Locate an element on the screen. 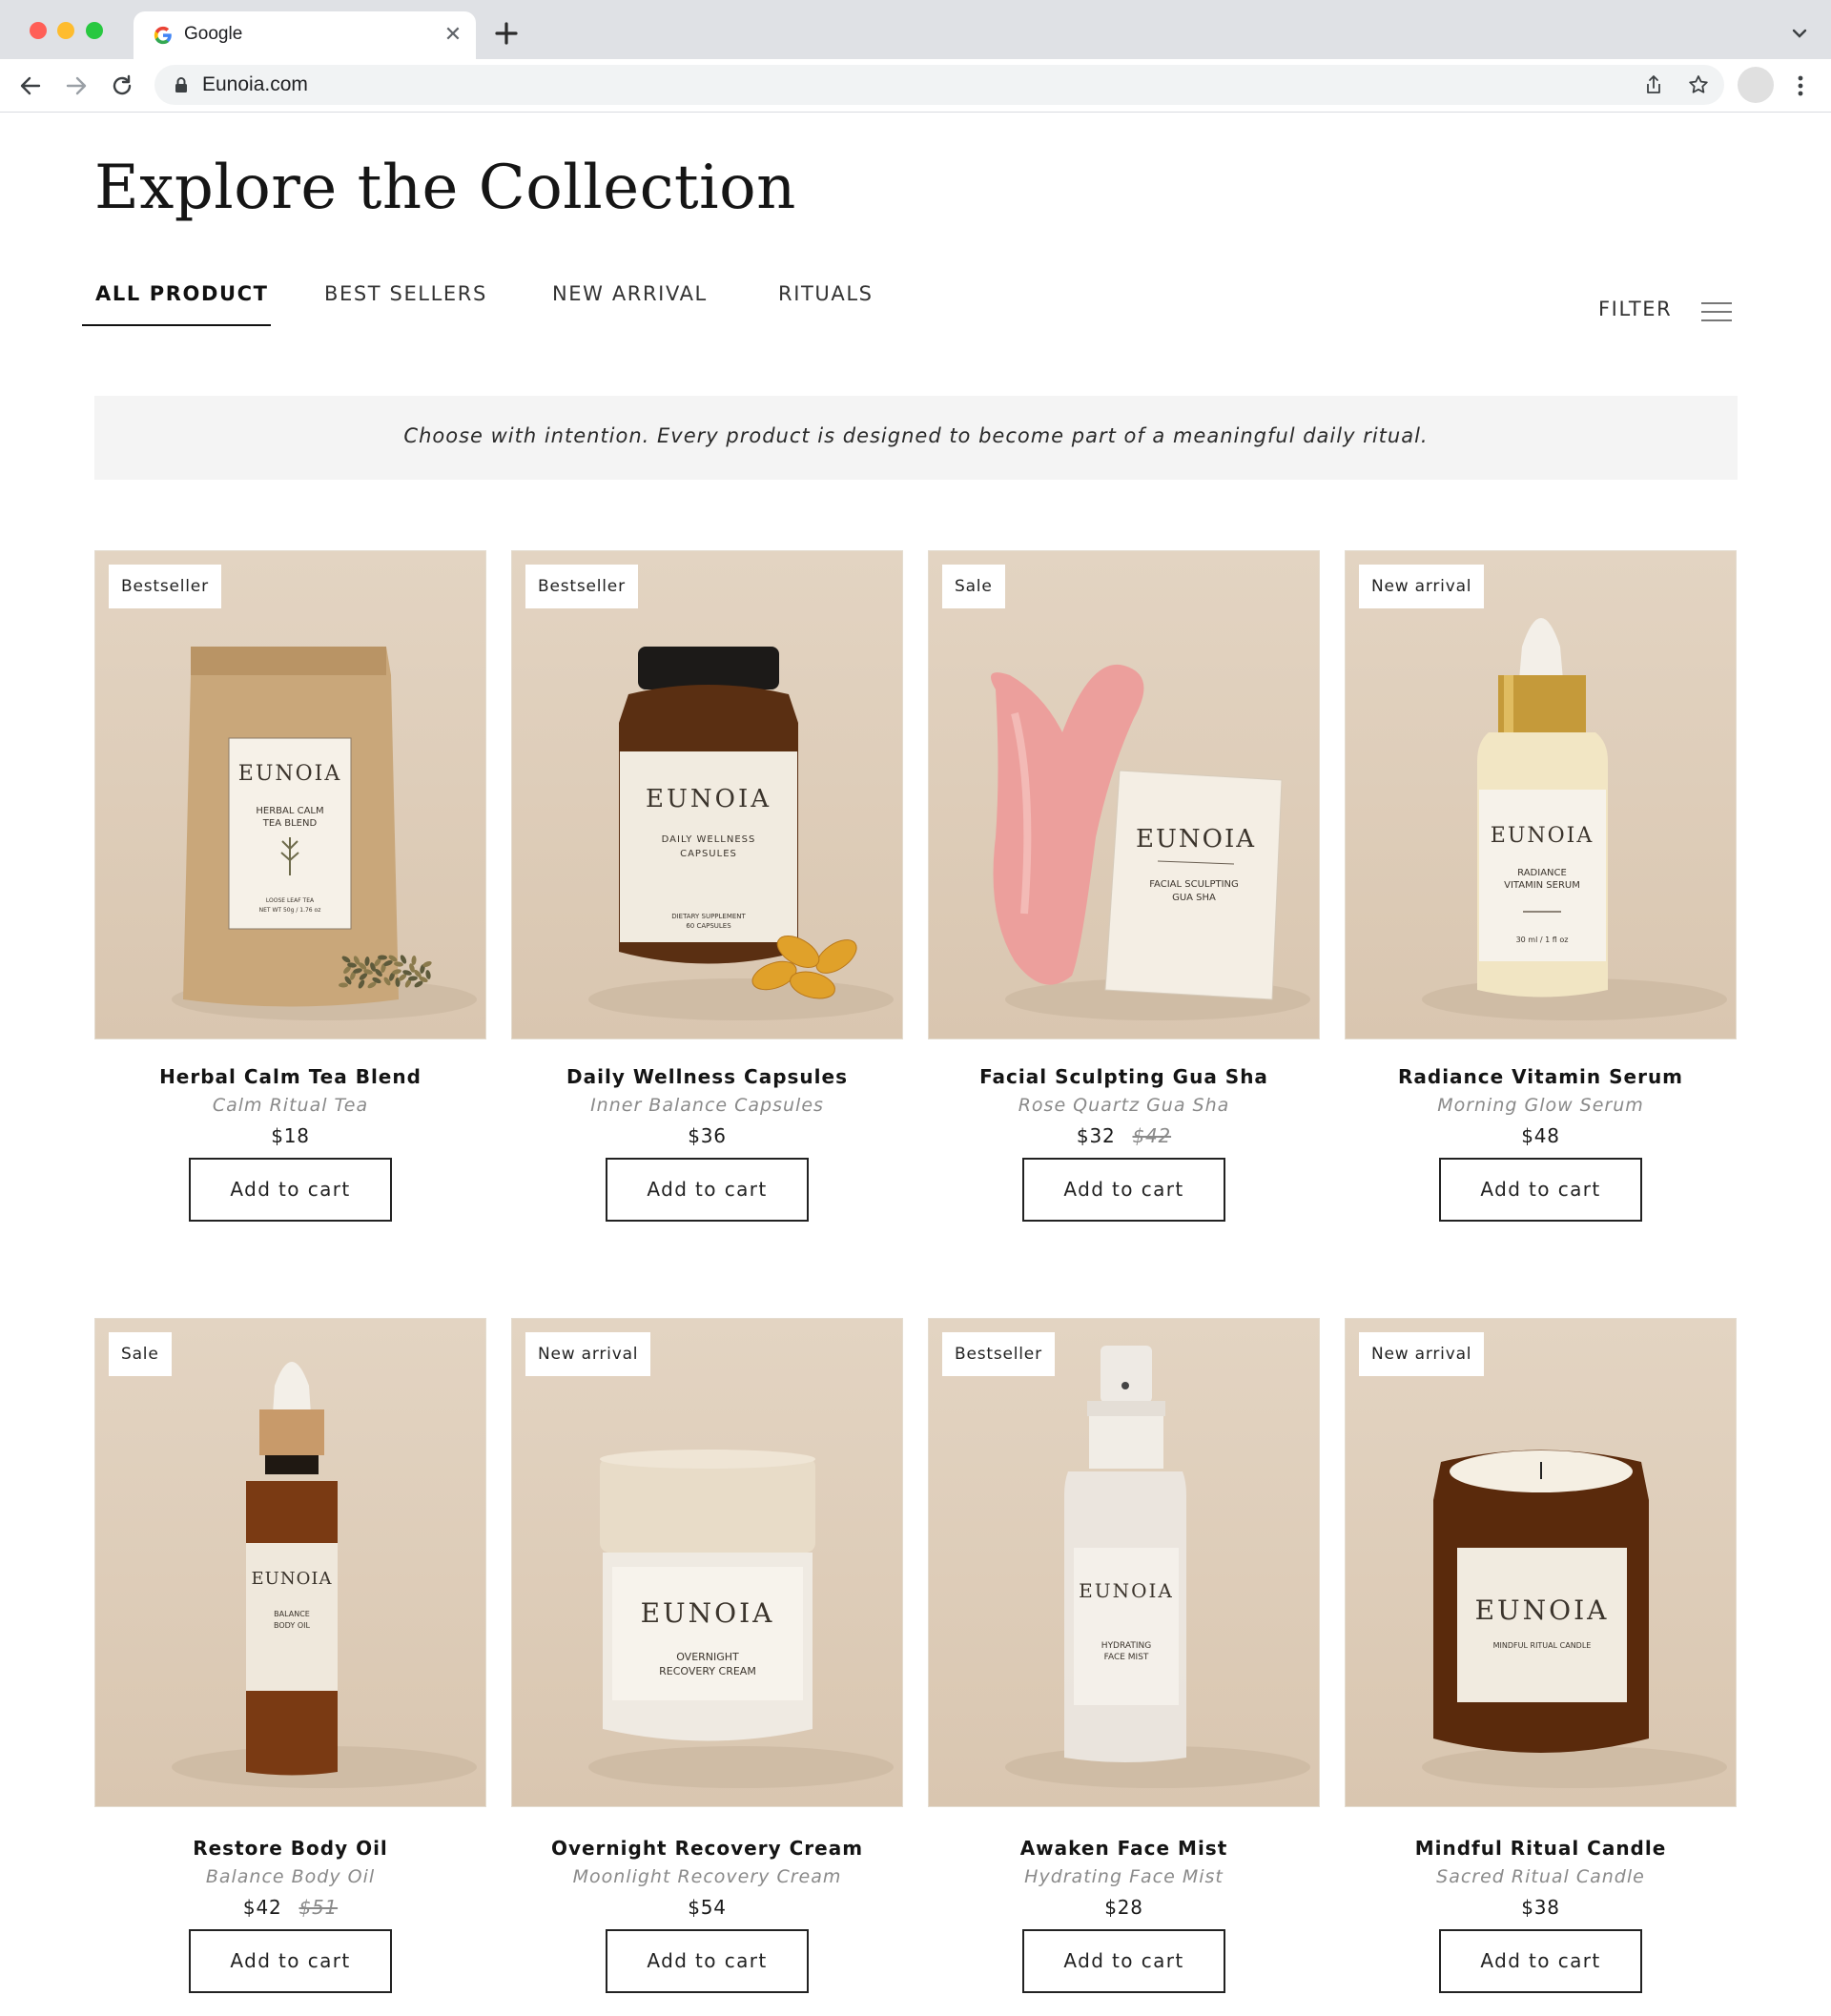 This screenshot has height=2016, width=1831. profile-avatar is located at coordinates (1756, 85).